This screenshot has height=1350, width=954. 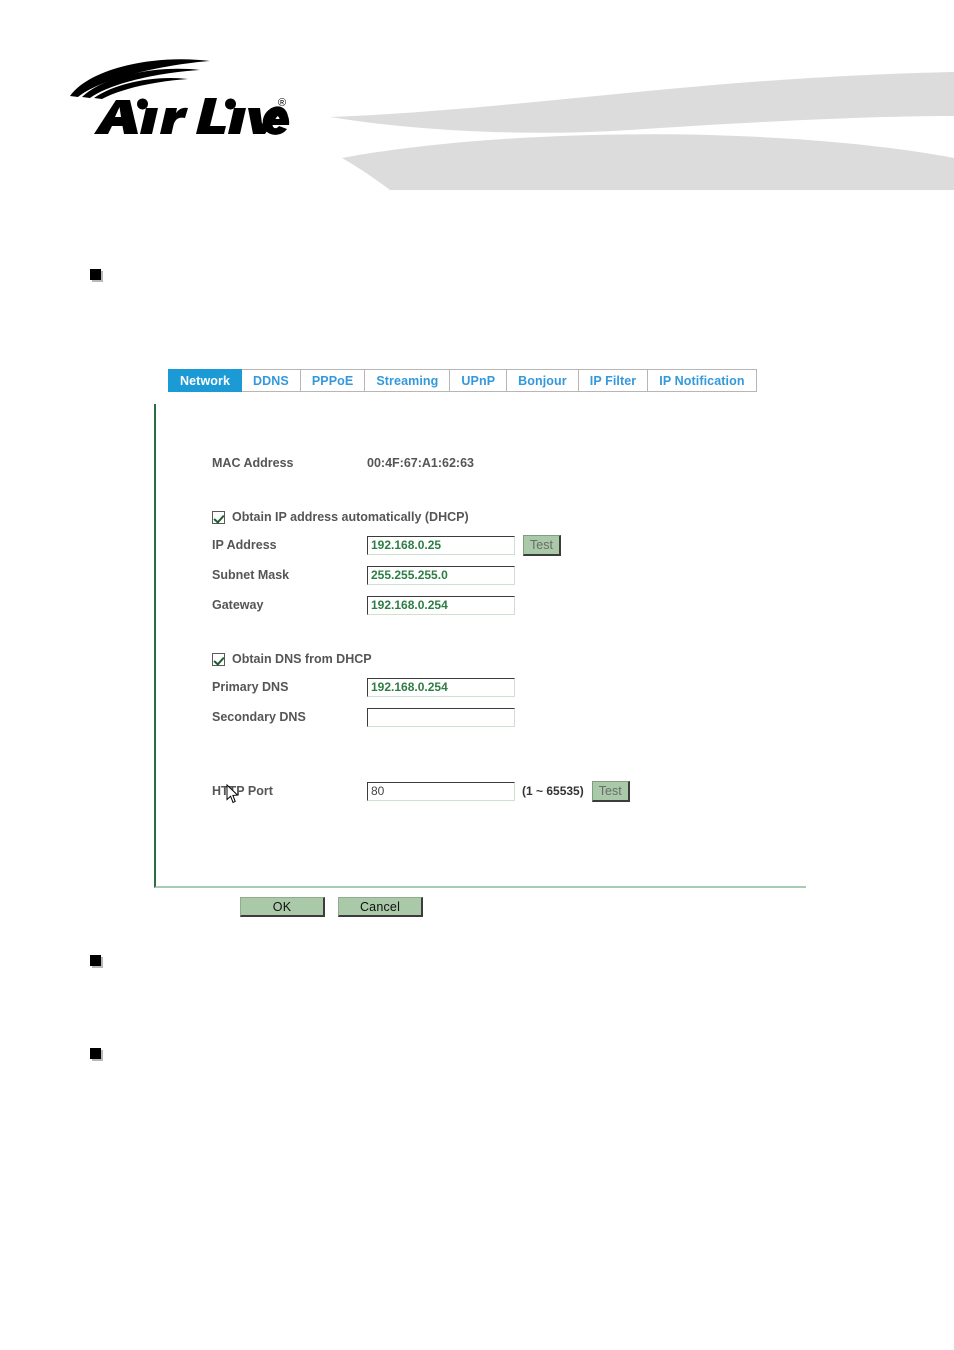 What do you see at coordinates (702, 380) in the screenshot?
I see `tab-ip-notification: IP Notification` at bounding box center [702, 380].